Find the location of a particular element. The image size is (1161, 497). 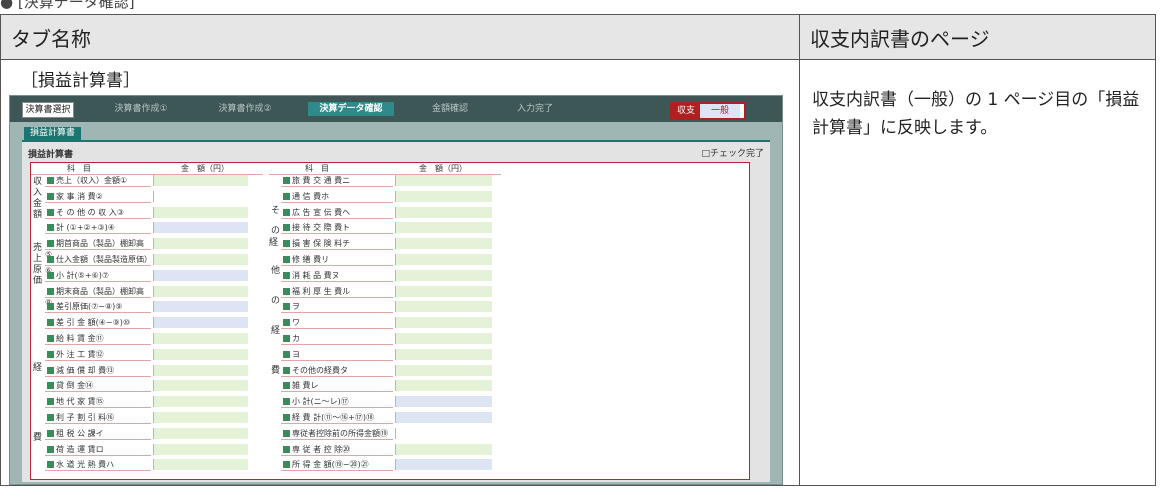

right-group-label: の is located at coordinates (276, 231).